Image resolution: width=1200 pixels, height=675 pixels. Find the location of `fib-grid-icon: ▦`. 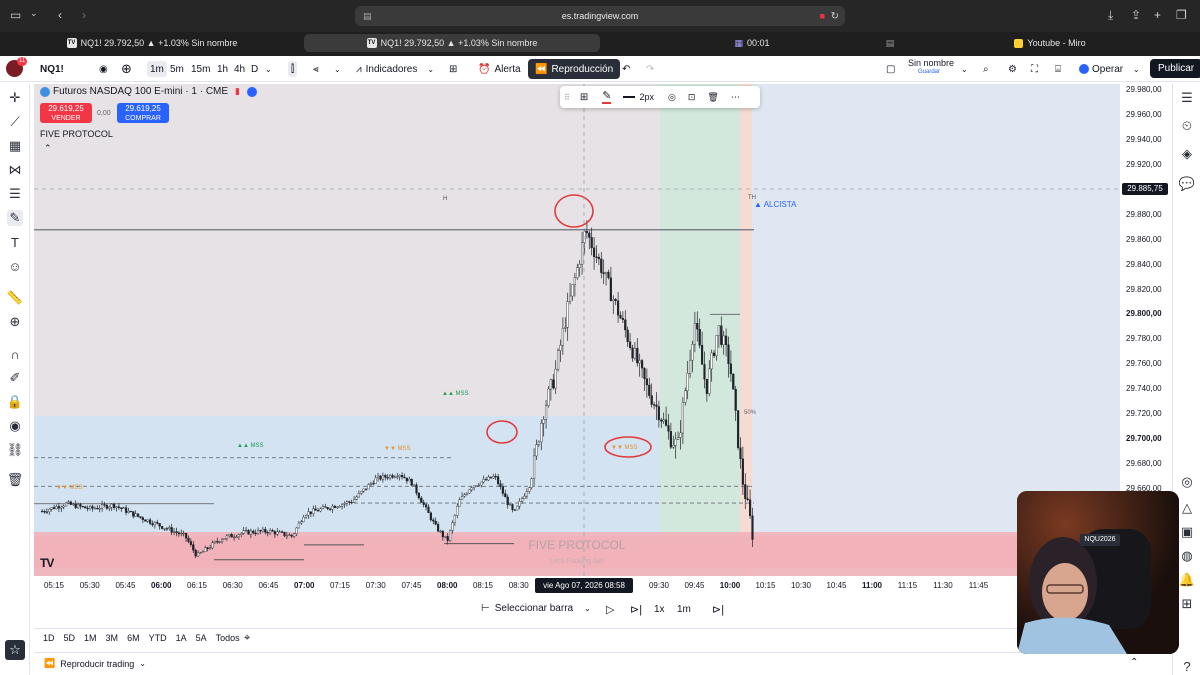

fib-grid-icon: ▦ is located at coordinates (15, 146).